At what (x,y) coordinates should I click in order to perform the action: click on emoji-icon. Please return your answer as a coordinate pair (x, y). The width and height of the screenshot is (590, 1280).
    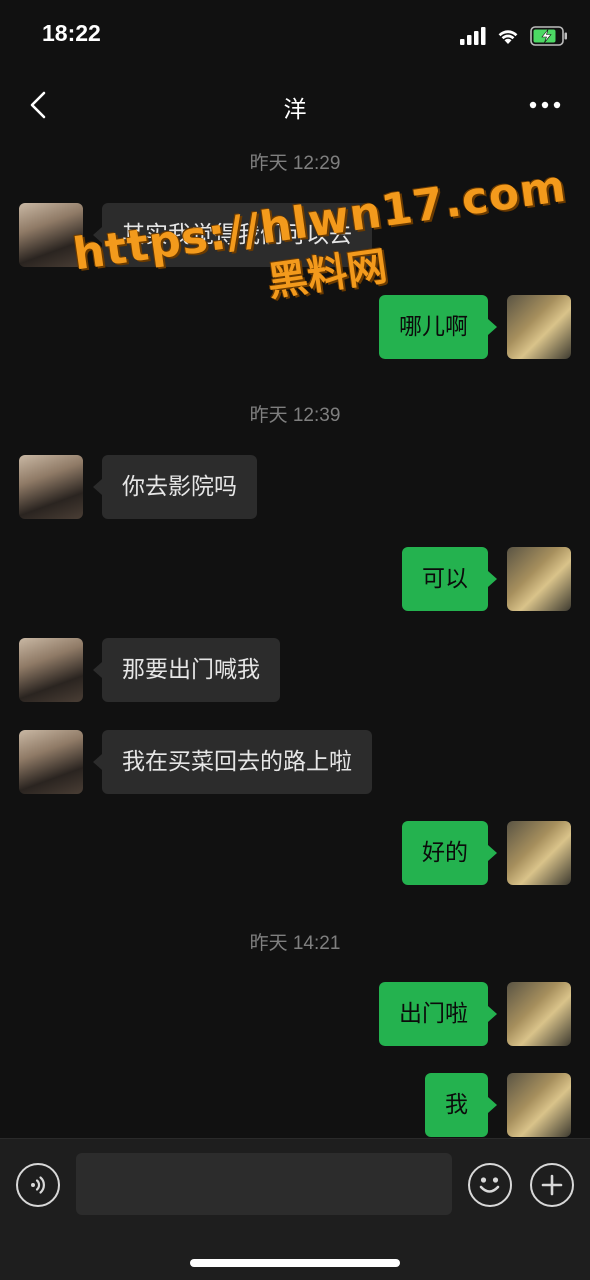
    Looking at the image, I should click on (489, 1185).